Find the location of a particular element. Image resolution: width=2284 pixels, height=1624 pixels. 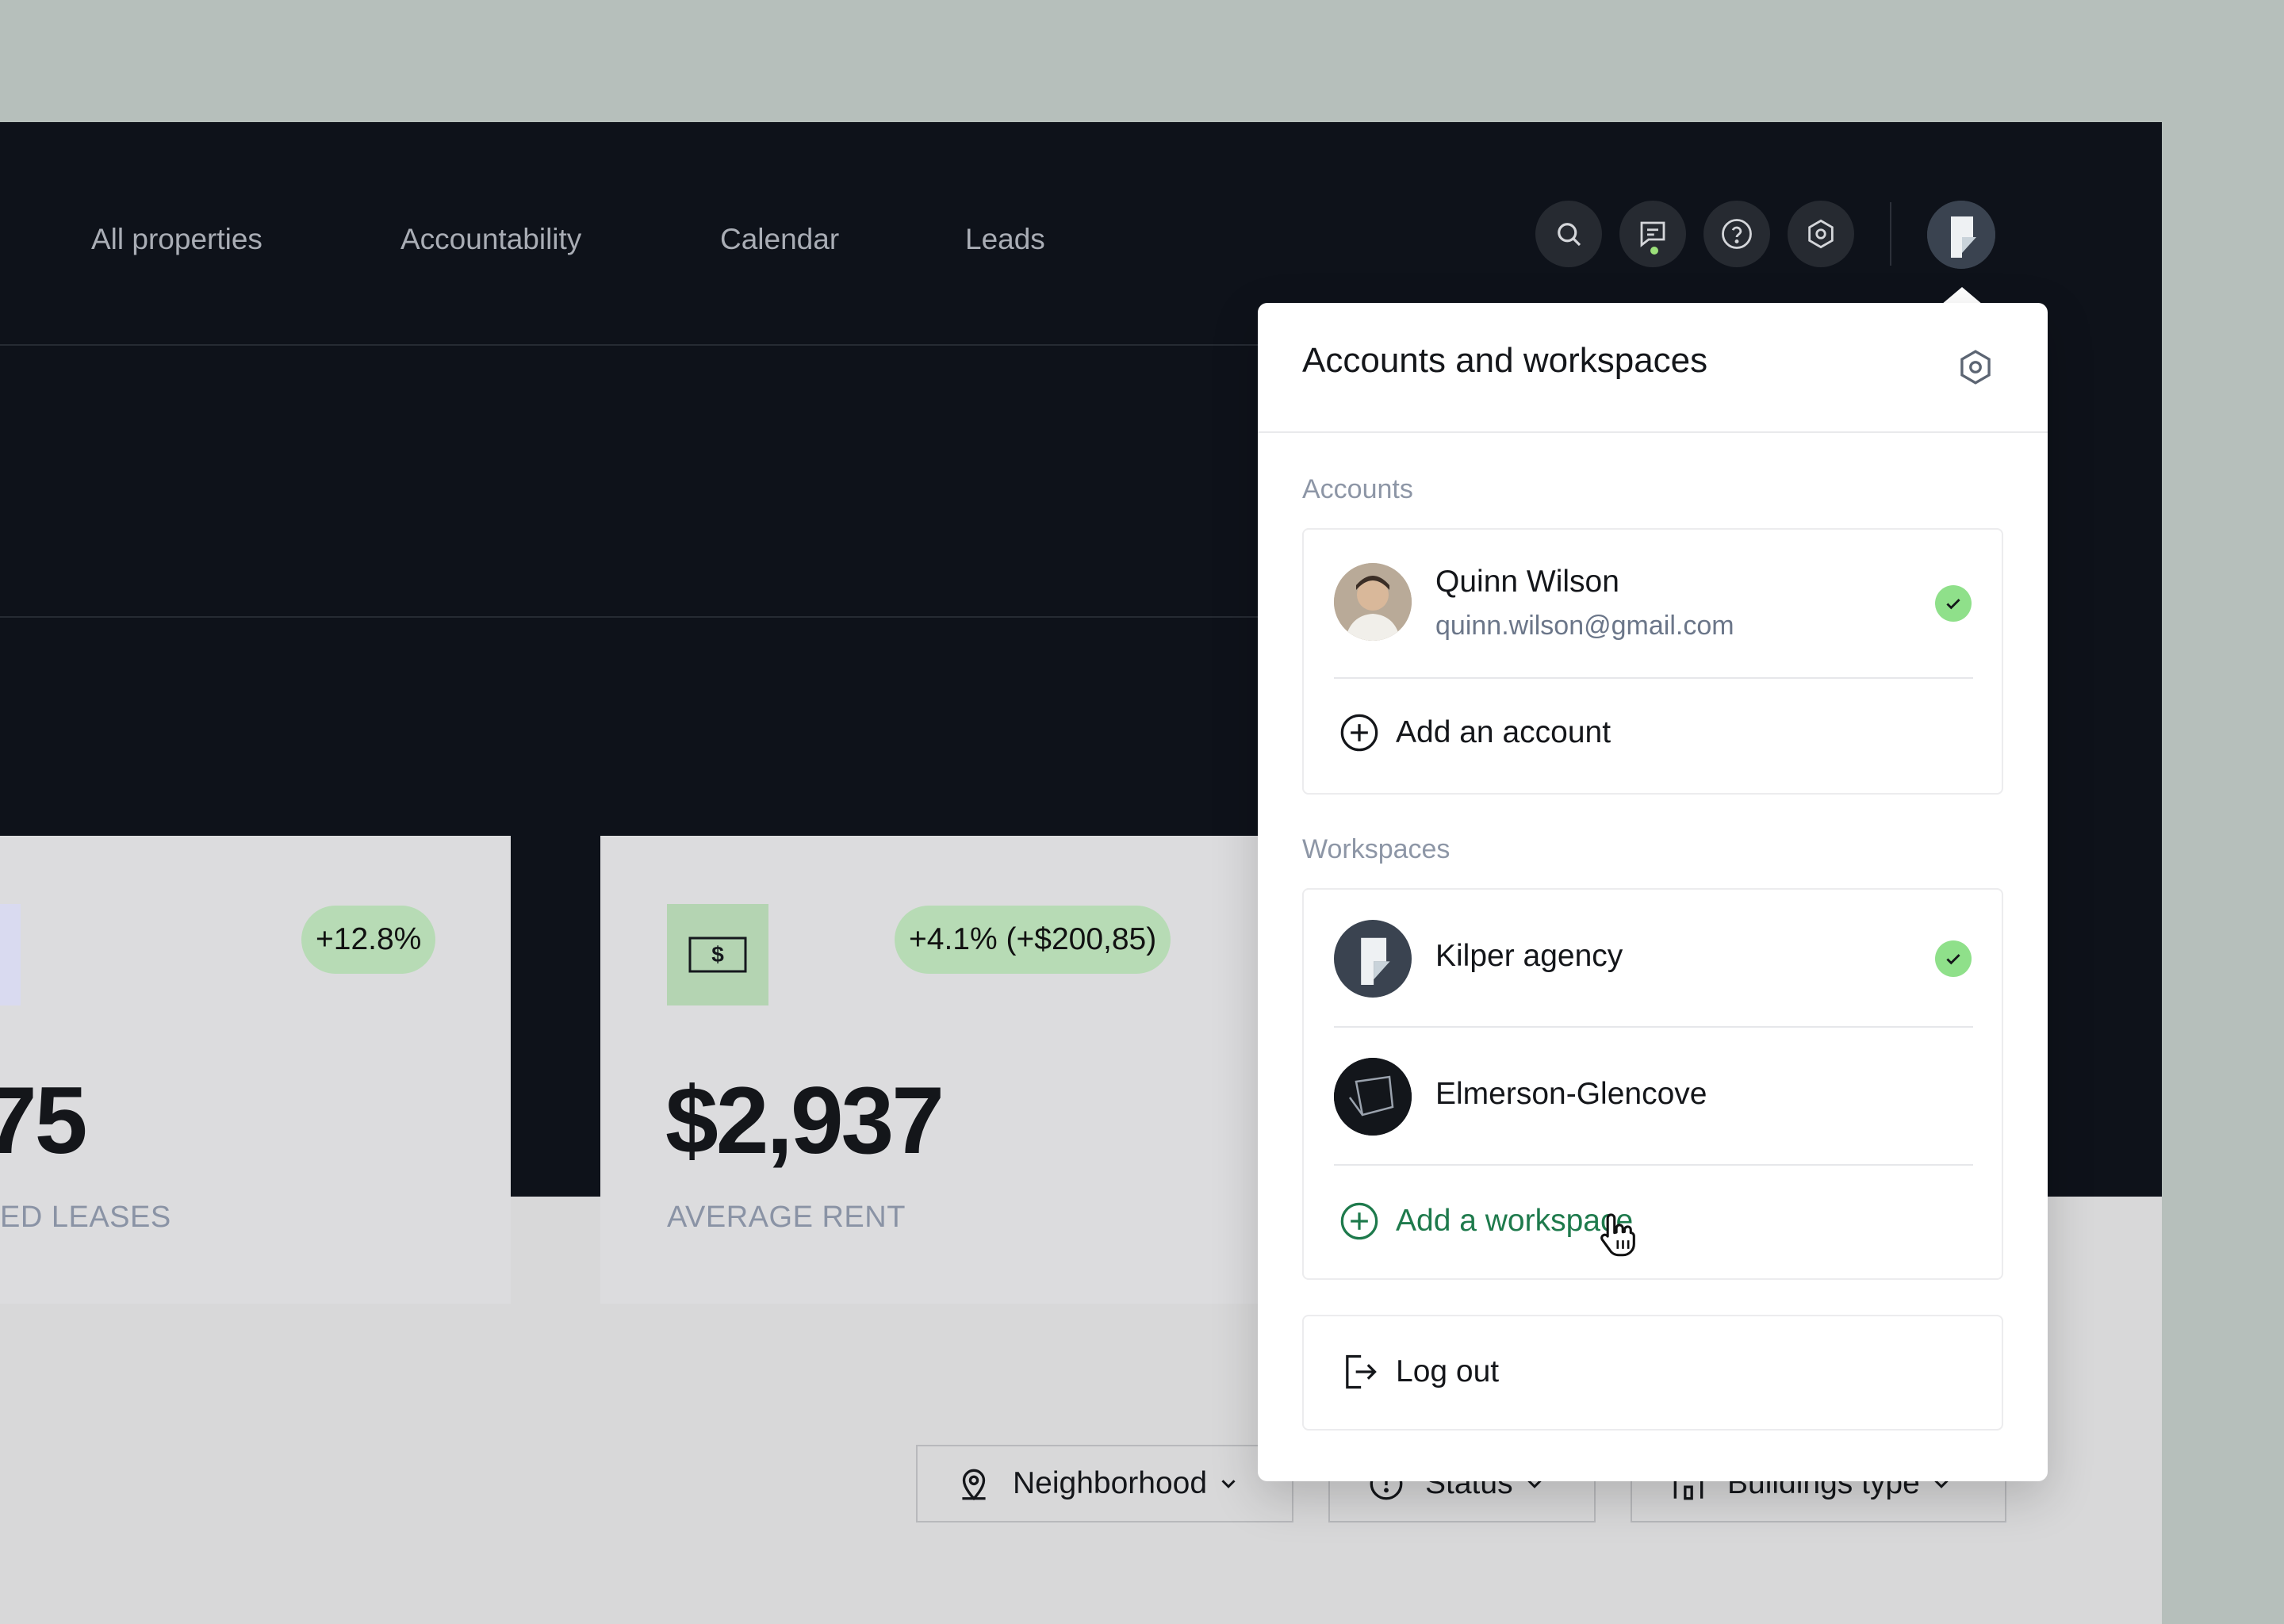

chat-icon is located at coordinates (1652, 234).